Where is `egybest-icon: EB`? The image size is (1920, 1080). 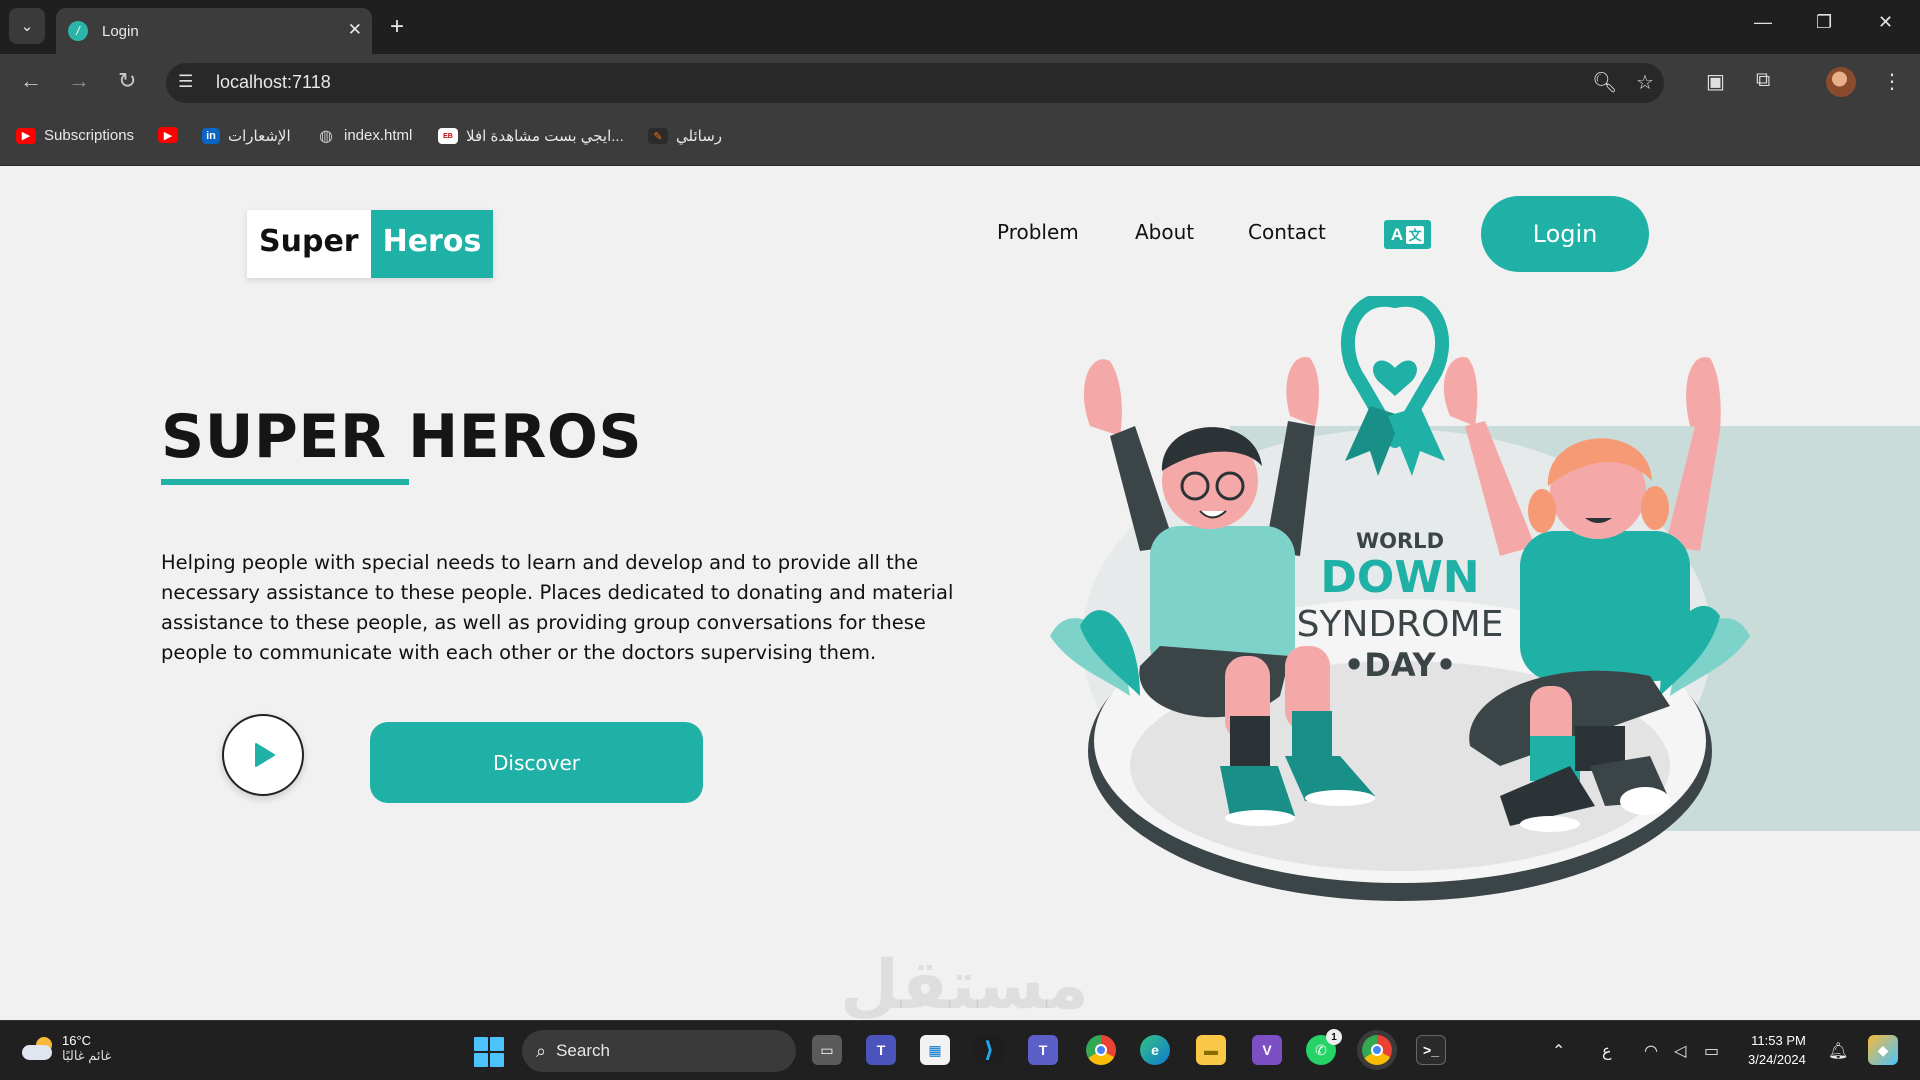 egybest-icon: EB is located at coordinates (448, 136).